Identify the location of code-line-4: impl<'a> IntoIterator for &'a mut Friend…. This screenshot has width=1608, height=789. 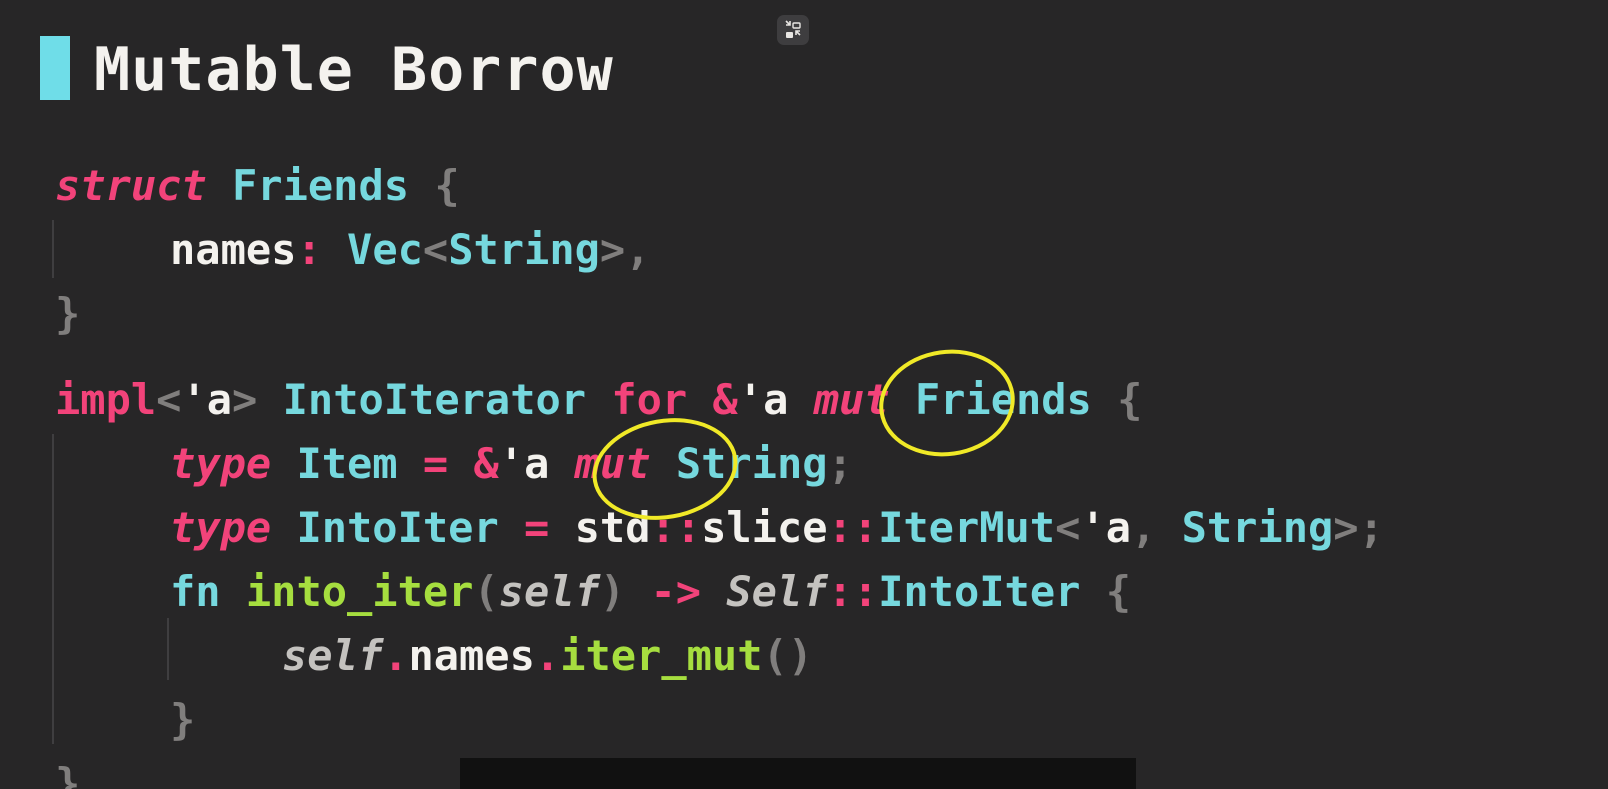
(719, 400).